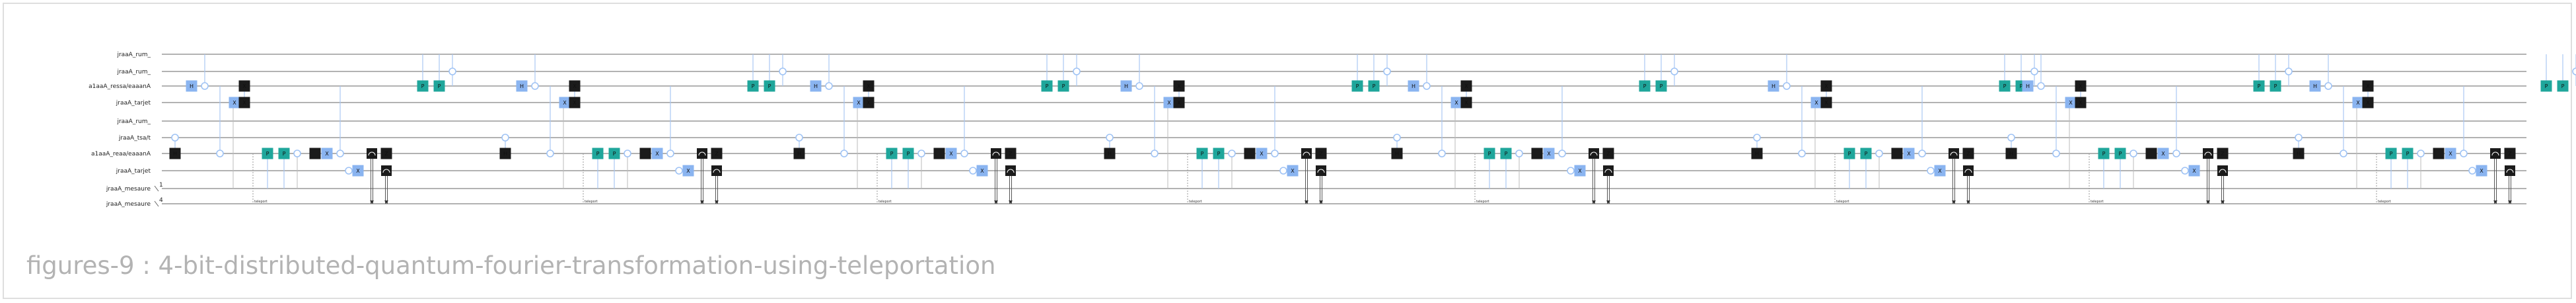  Describe the element at coordinates (161, 186) in the screenshot. I see `classical-index: 1` at that location.